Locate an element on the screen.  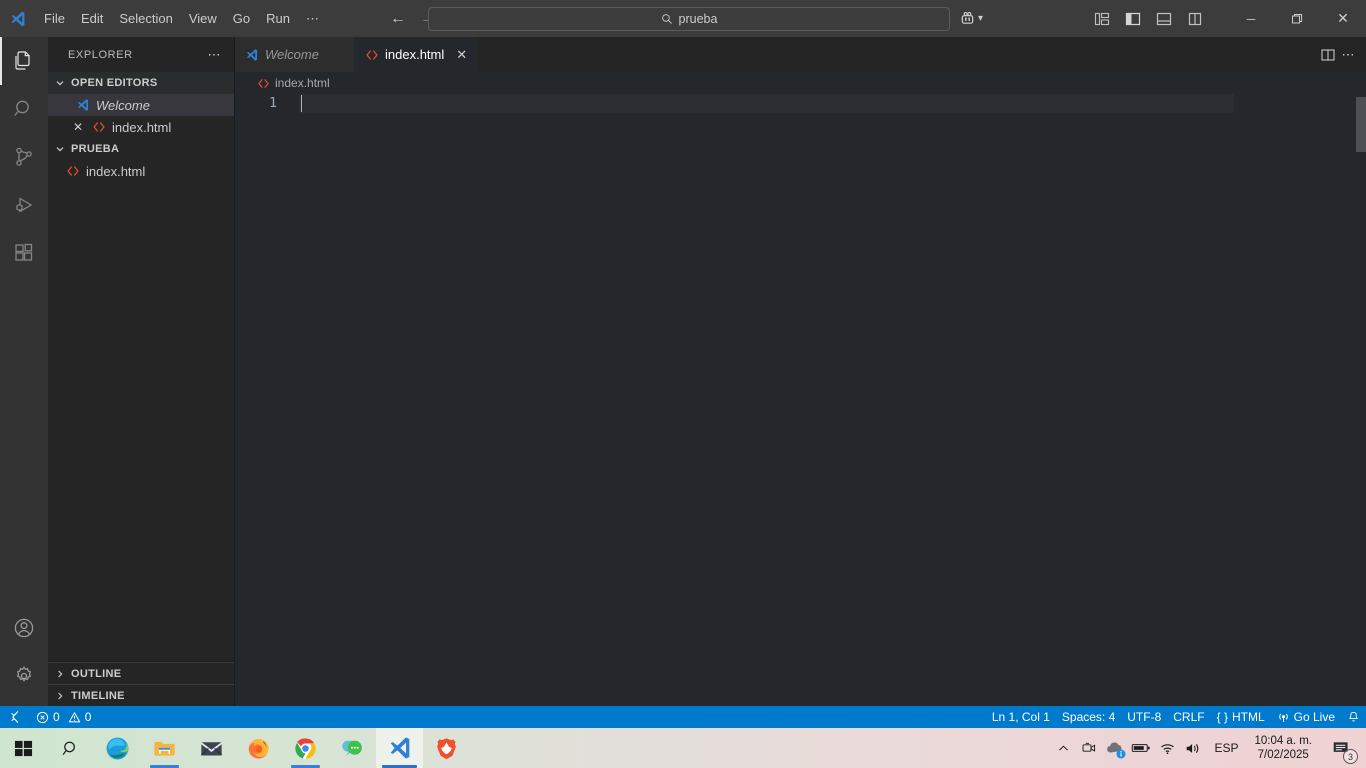
open-editor-index-html: ✕ index.html is located at coordinates (141, 127).